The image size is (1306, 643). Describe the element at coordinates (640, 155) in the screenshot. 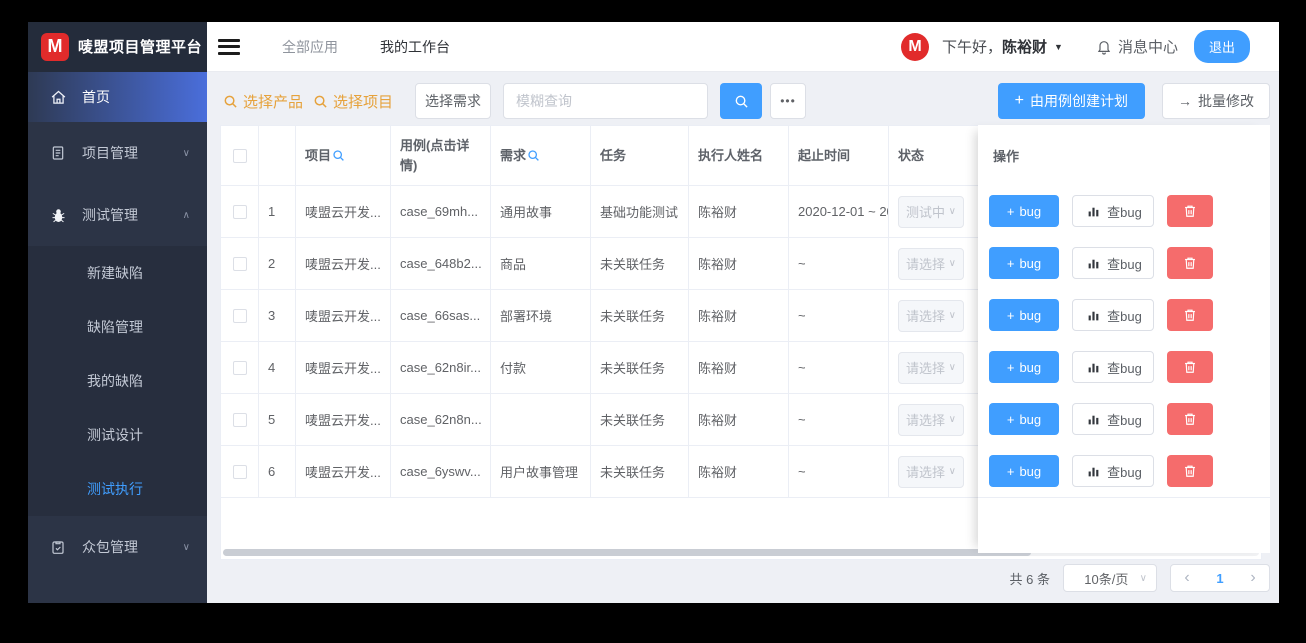

I see `header-cell-task: 任务` at that location.